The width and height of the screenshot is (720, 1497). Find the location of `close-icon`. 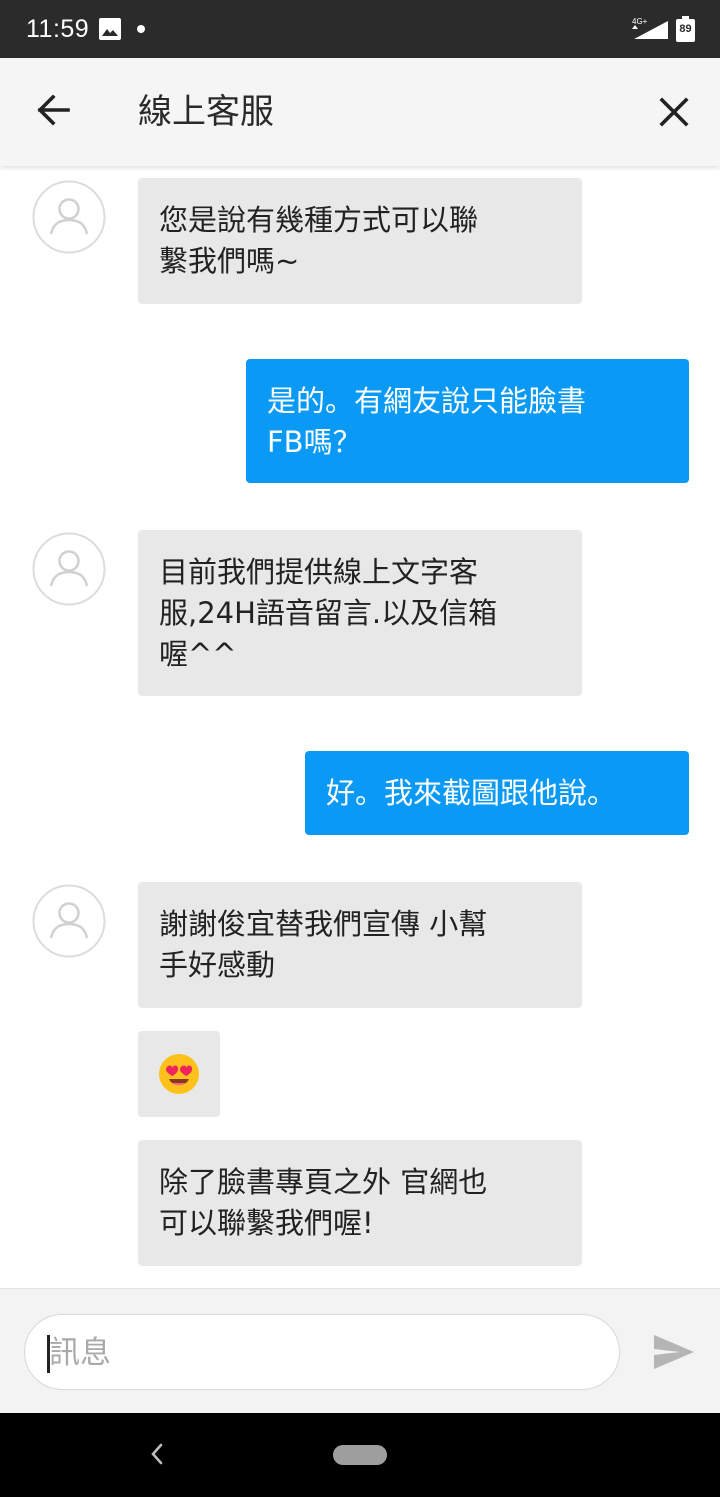

close-icon is located at coordinates (674, 112).